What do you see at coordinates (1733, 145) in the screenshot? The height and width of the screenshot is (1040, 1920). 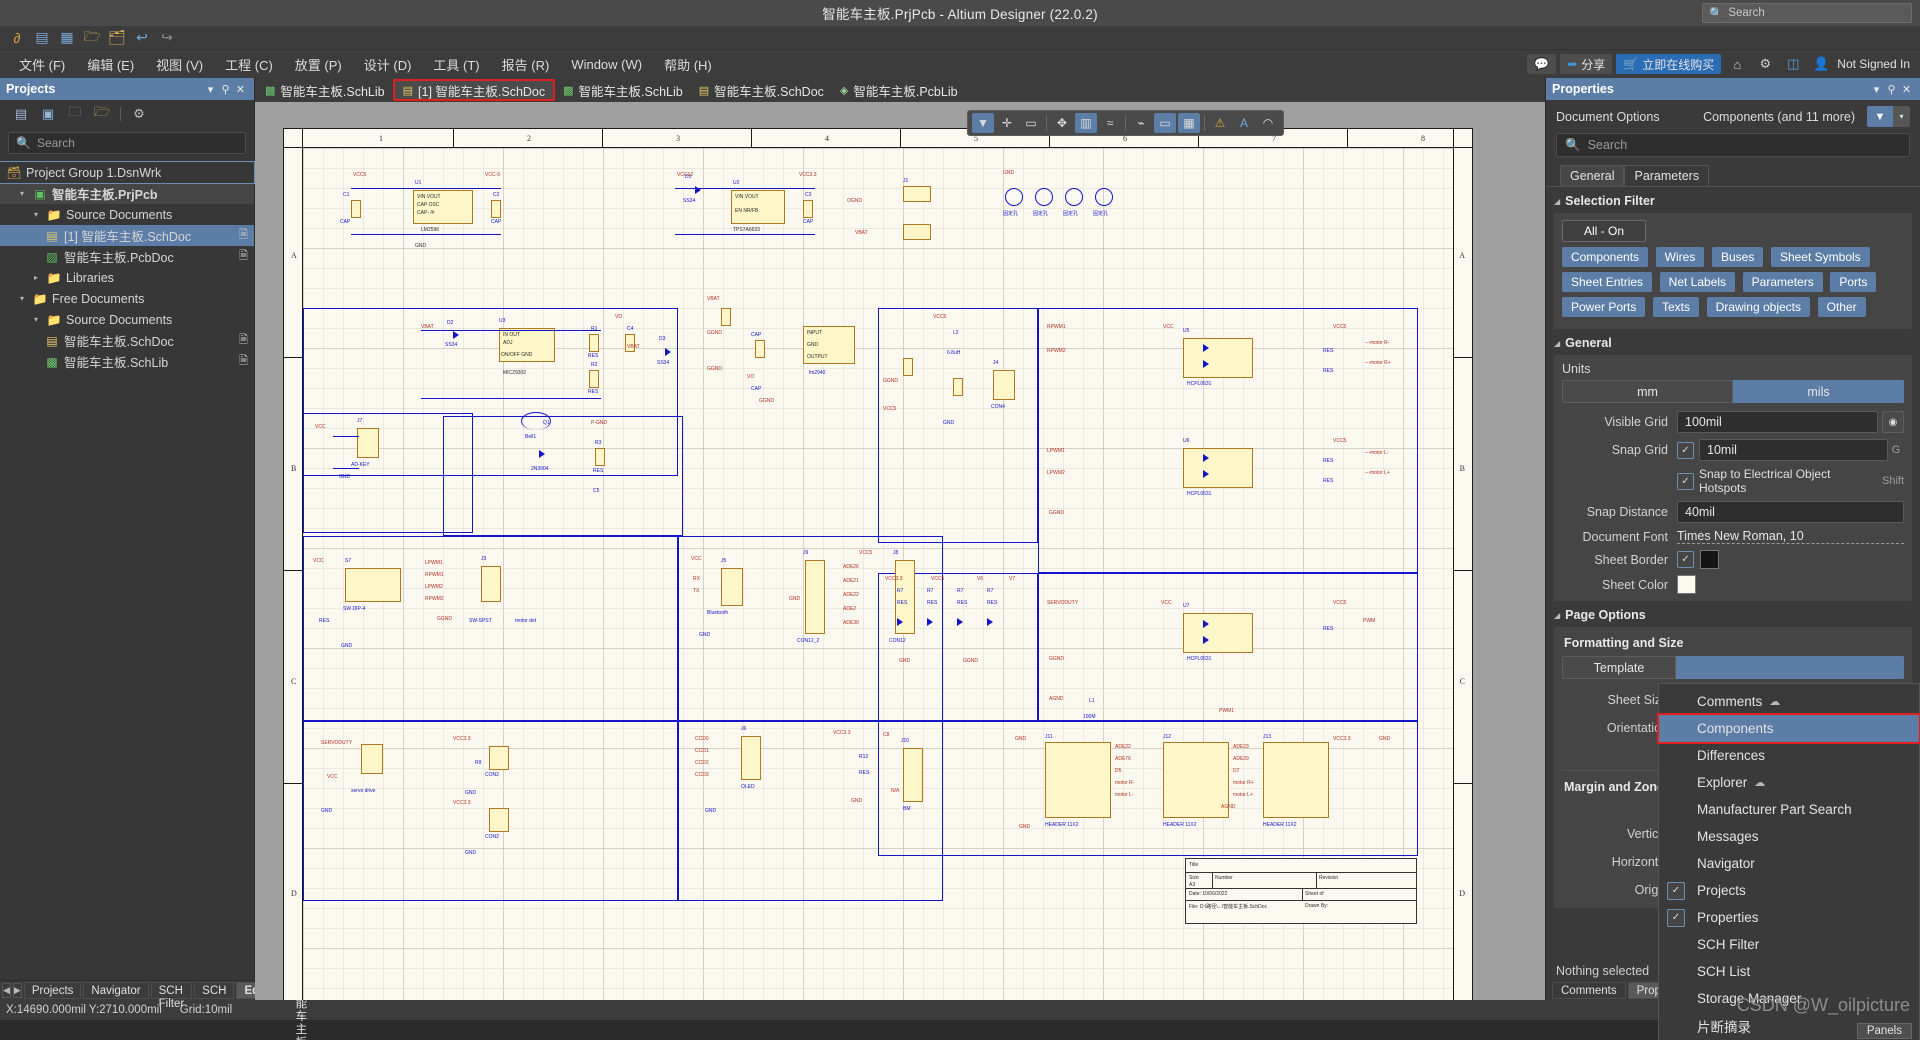 I see `properties-search-input: 🔍 Search` at bounding box center [1733, 145].